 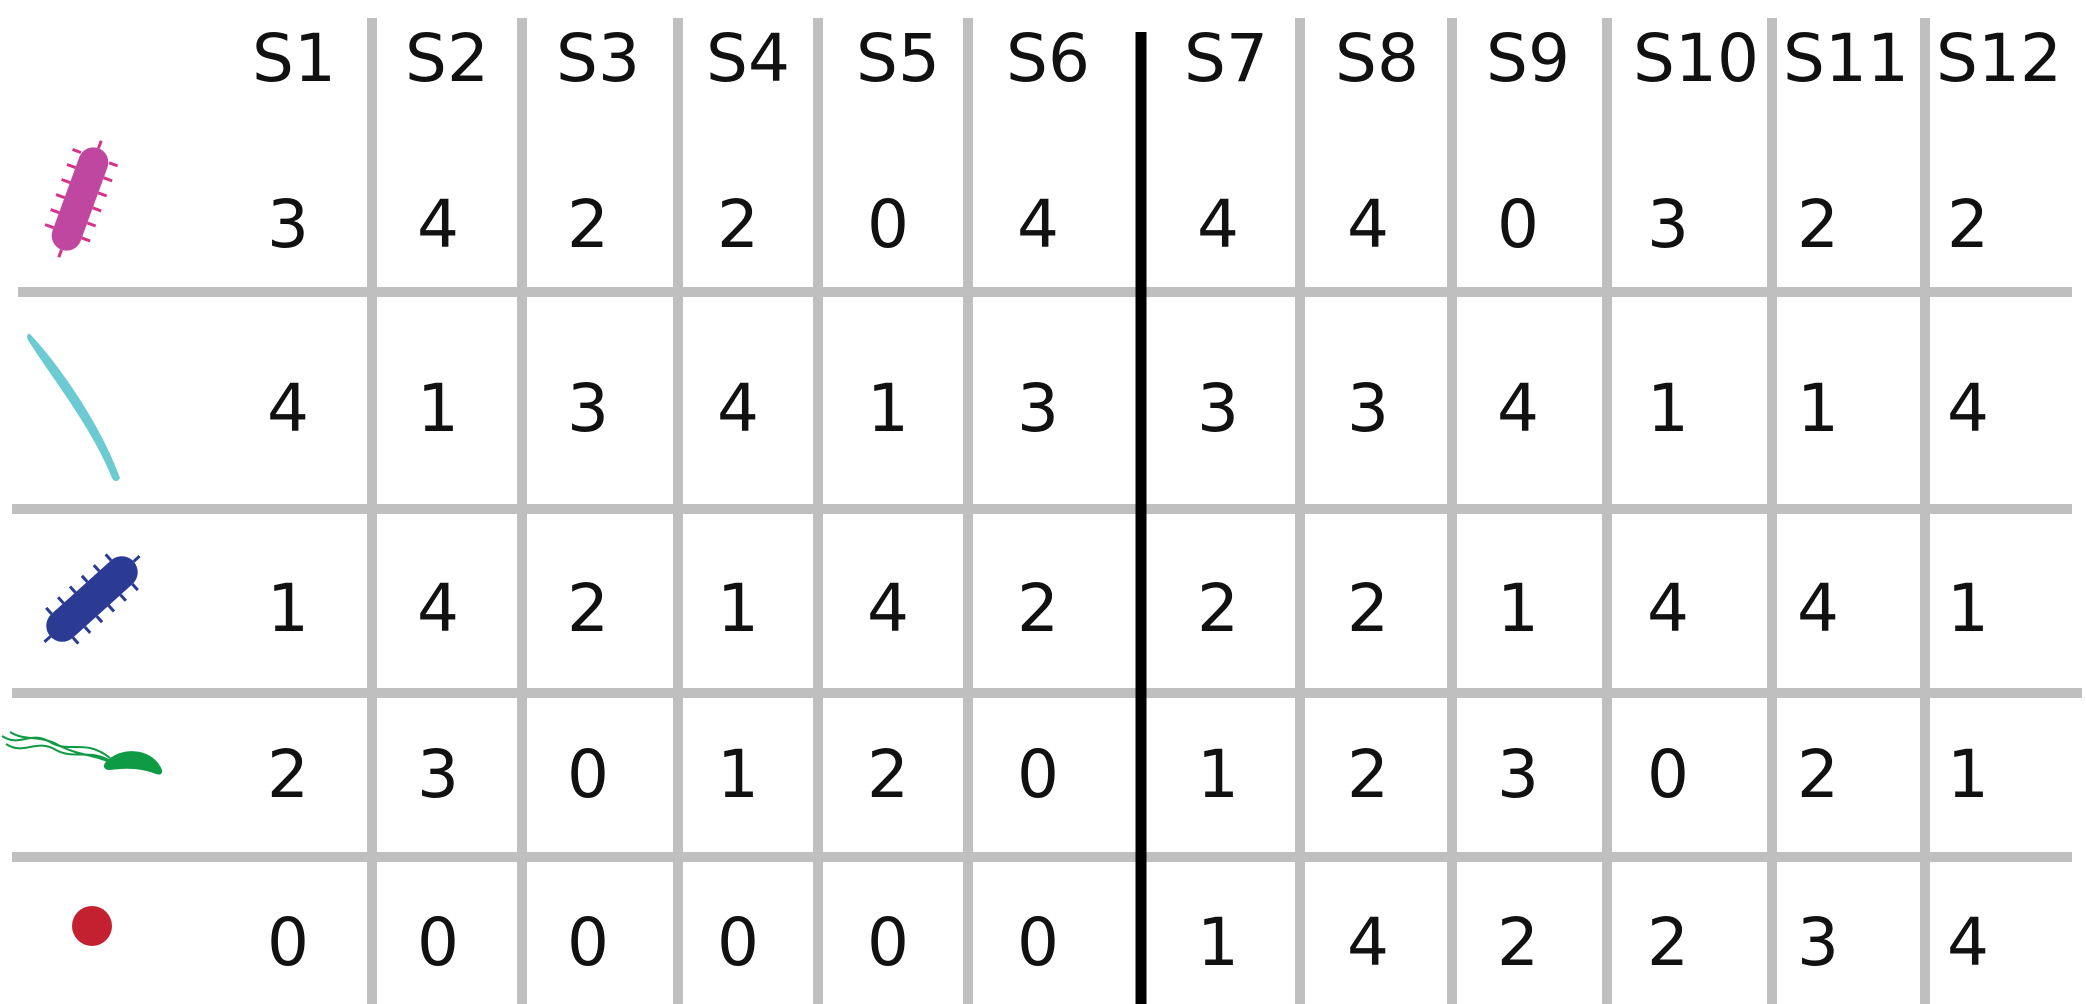 What do you see at coordinates (1696, 58) in the screenshot?
I see `column-header-s10: S10` at bounding box center [1696, 58].